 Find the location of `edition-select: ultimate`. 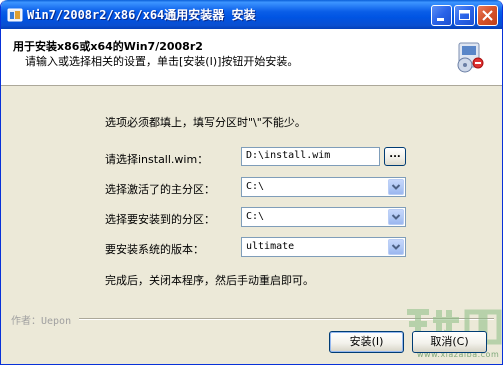

edition-select: ultimate is located at coordinates (323, 247).